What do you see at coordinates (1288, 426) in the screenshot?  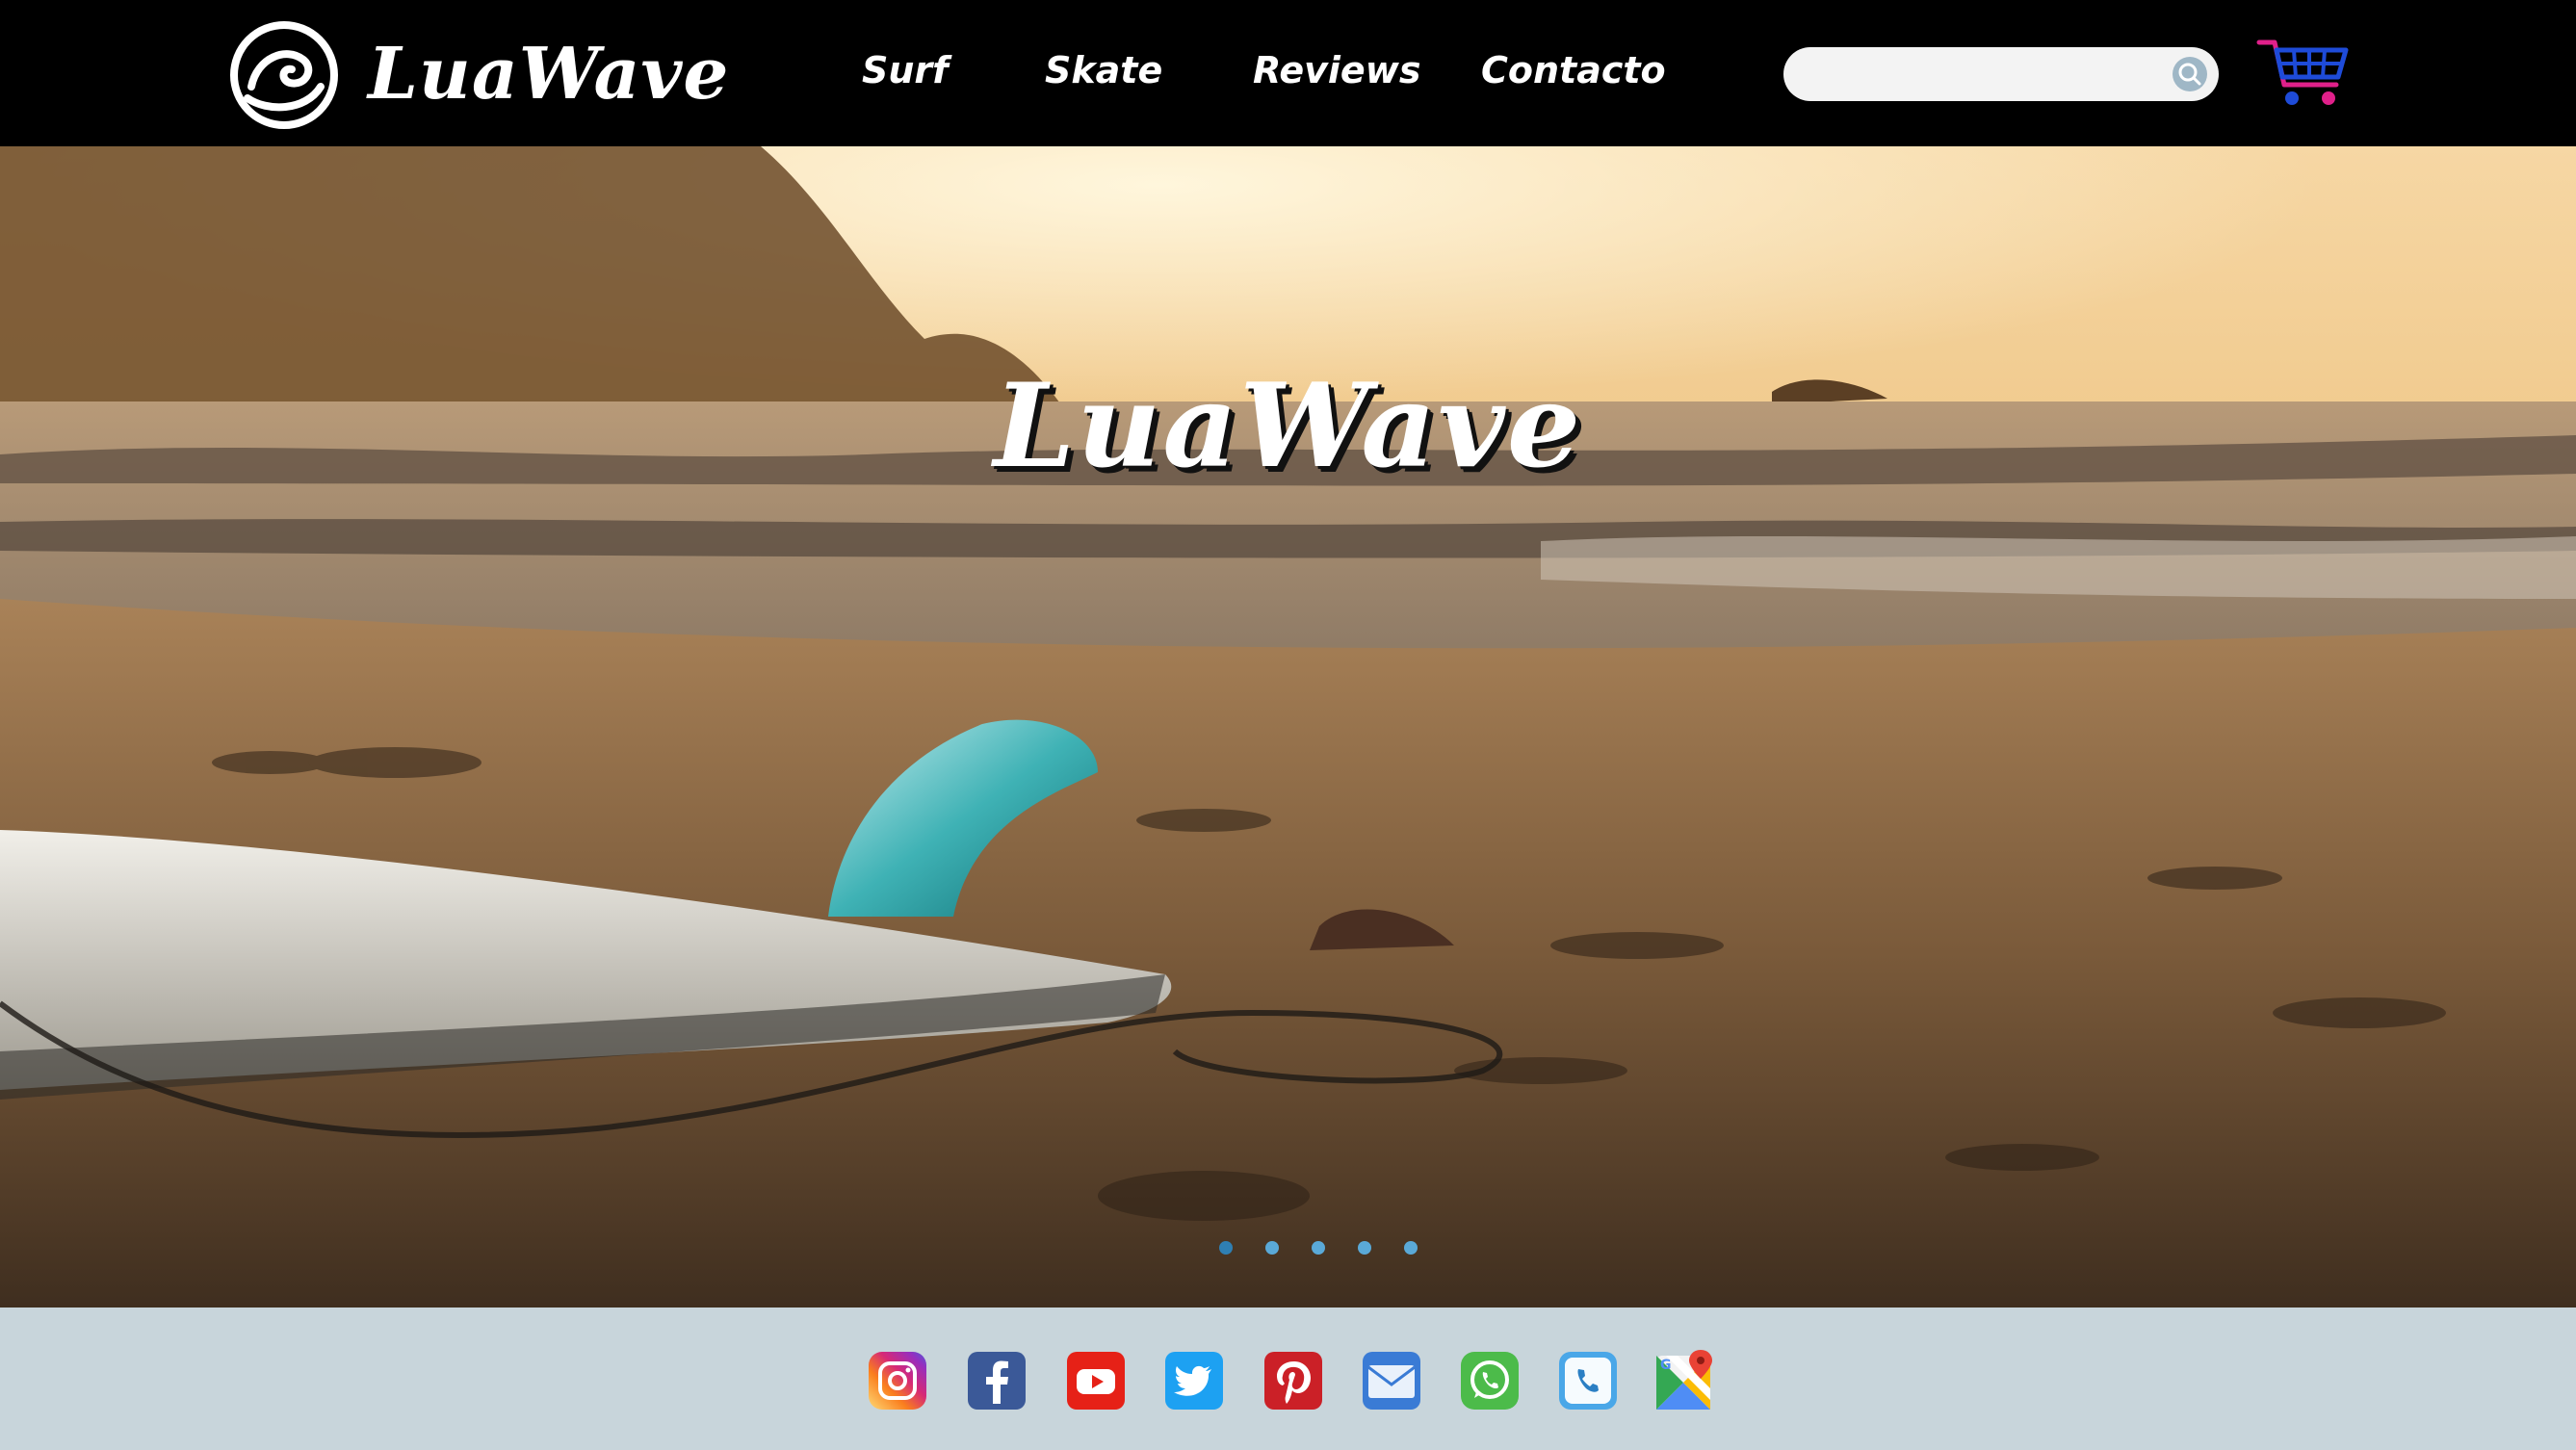 I see `hero-title: LuaWave` at bounding box center [1288, 426].